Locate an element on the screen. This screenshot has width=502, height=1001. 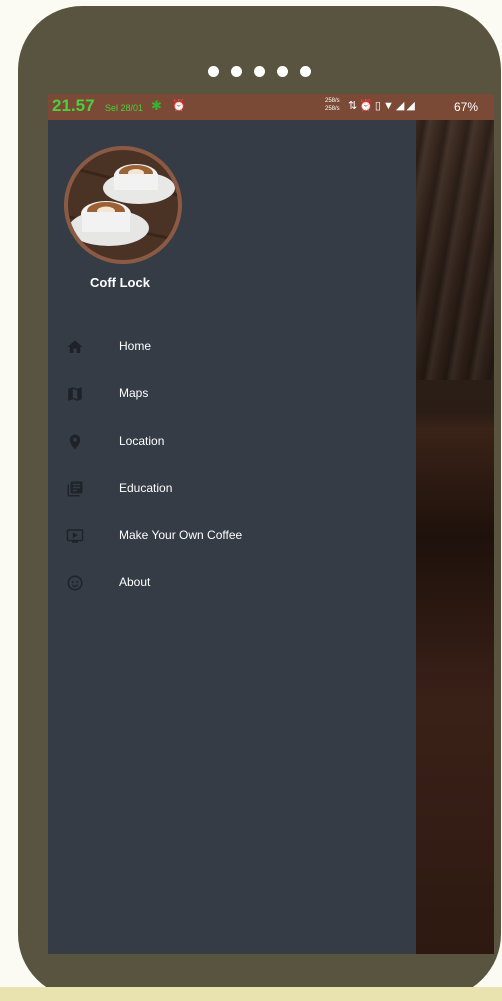
wifi-icon: ▼ is located at coordinates (389, 106).